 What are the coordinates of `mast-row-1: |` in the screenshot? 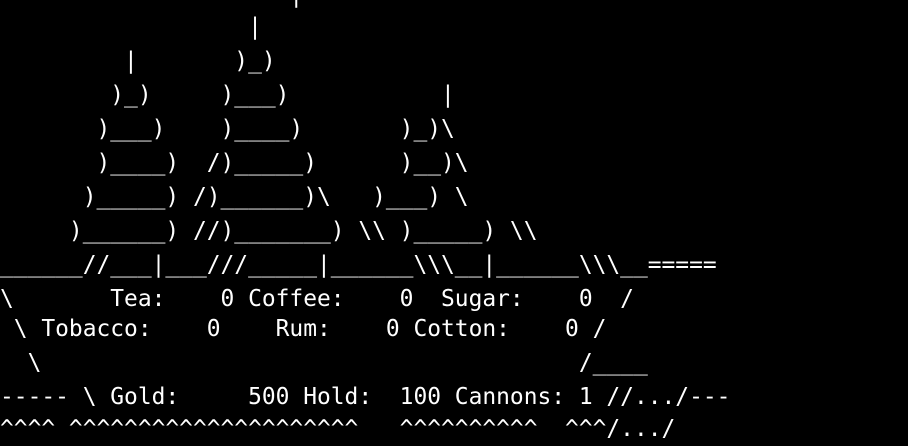 It's located at (131, 27).